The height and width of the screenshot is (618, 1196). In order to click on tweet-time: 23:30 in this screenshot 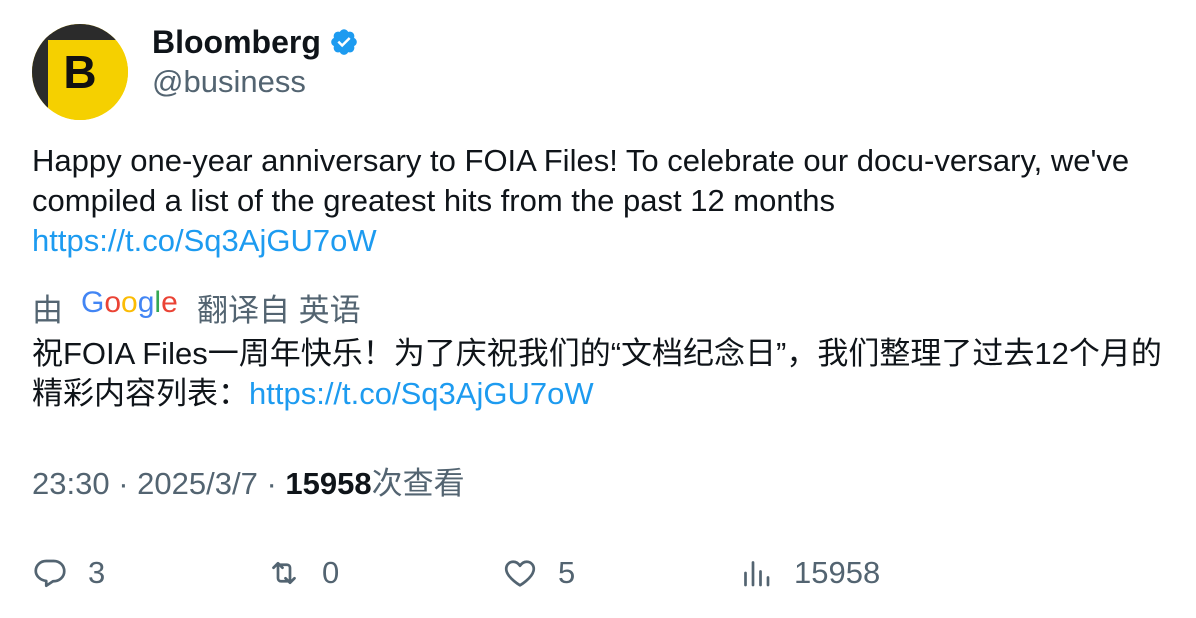, I will do `click(71, 483)`.